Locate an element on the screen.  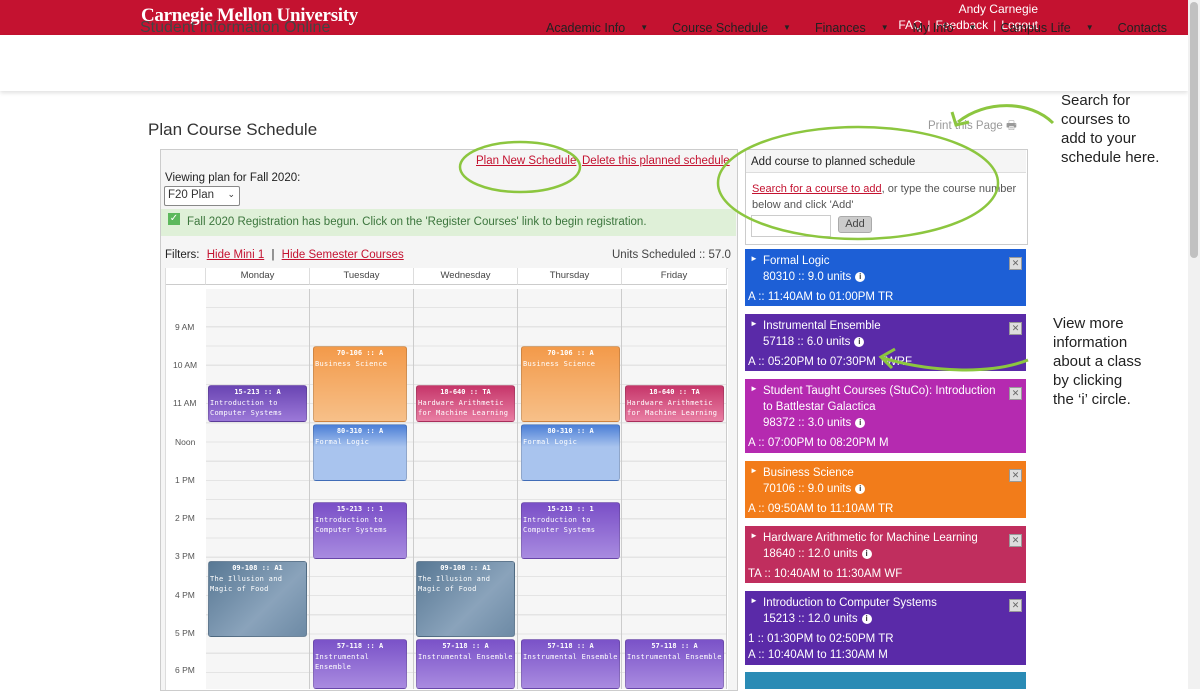
scrollbar-thumb is located at coordinates (1194, 130).